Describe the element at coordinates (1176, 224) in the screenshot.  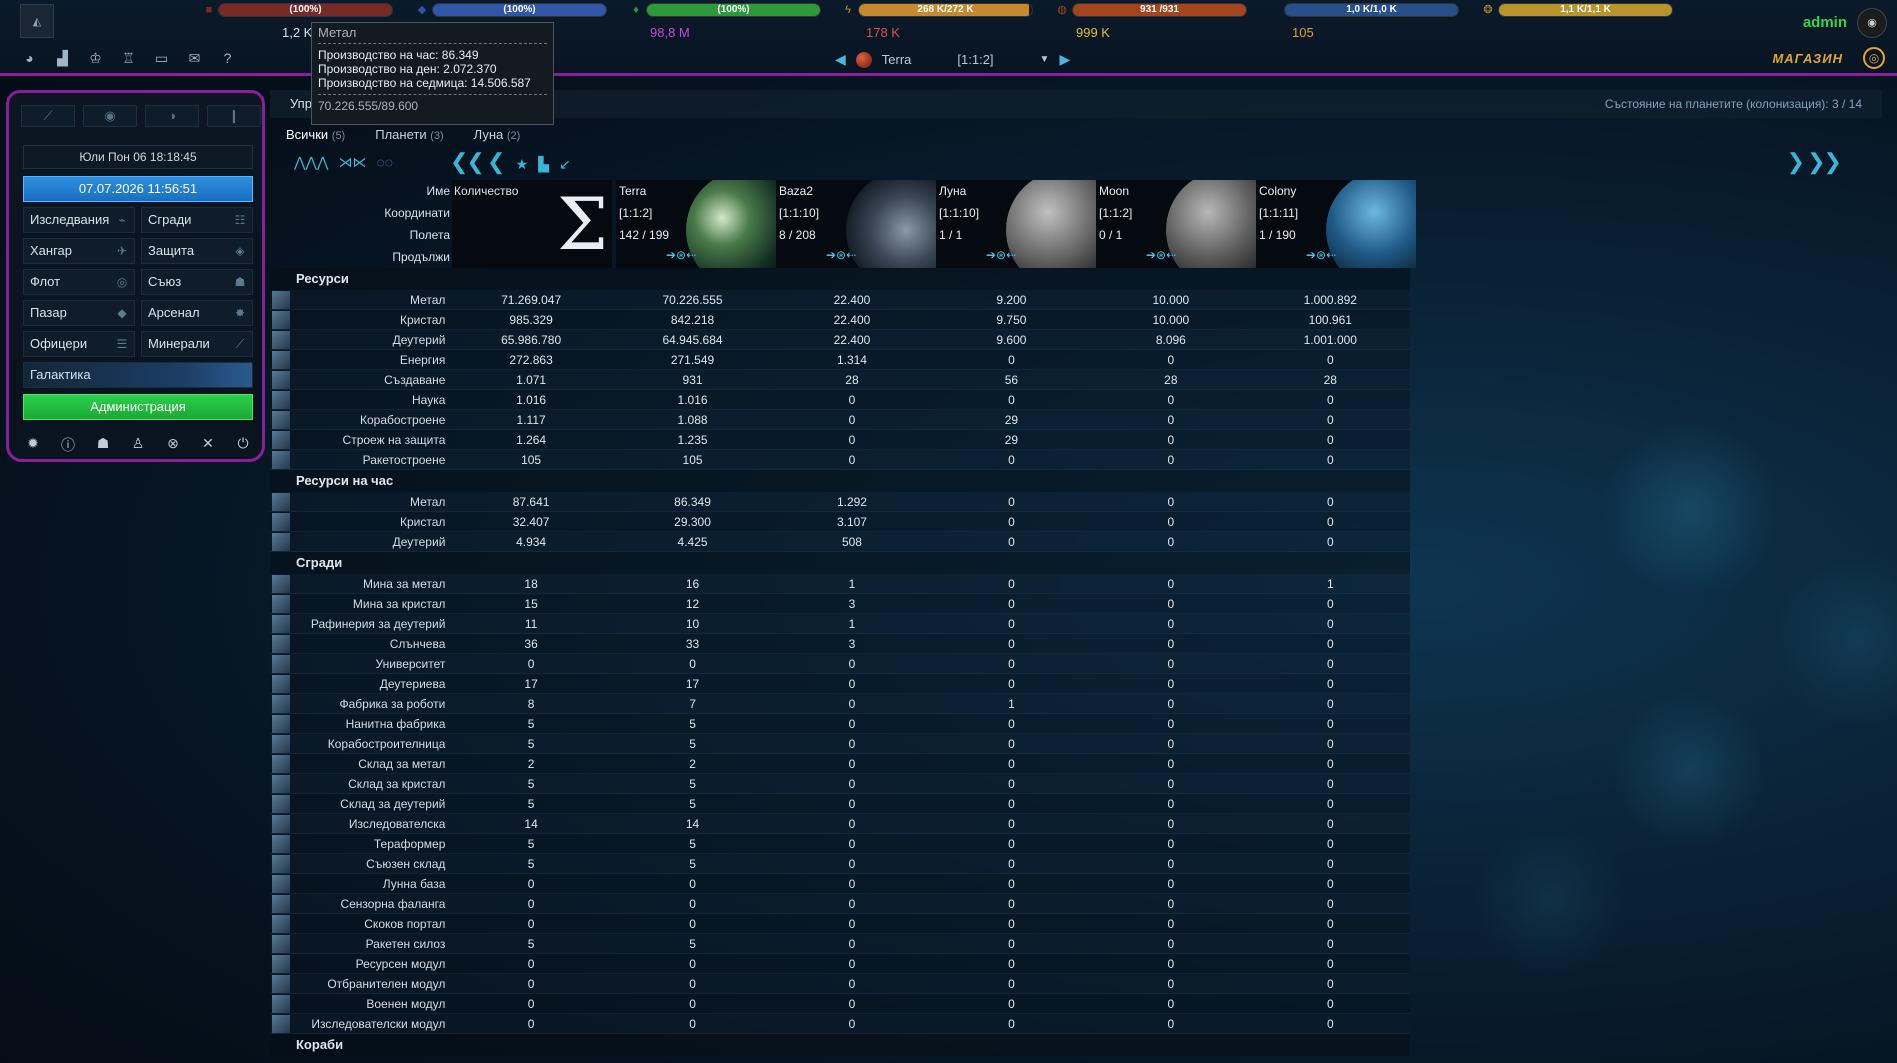
I see `planet-column-moon: Moon [1:1:2] 0 / 1 ➔⊛⇠` at that location.